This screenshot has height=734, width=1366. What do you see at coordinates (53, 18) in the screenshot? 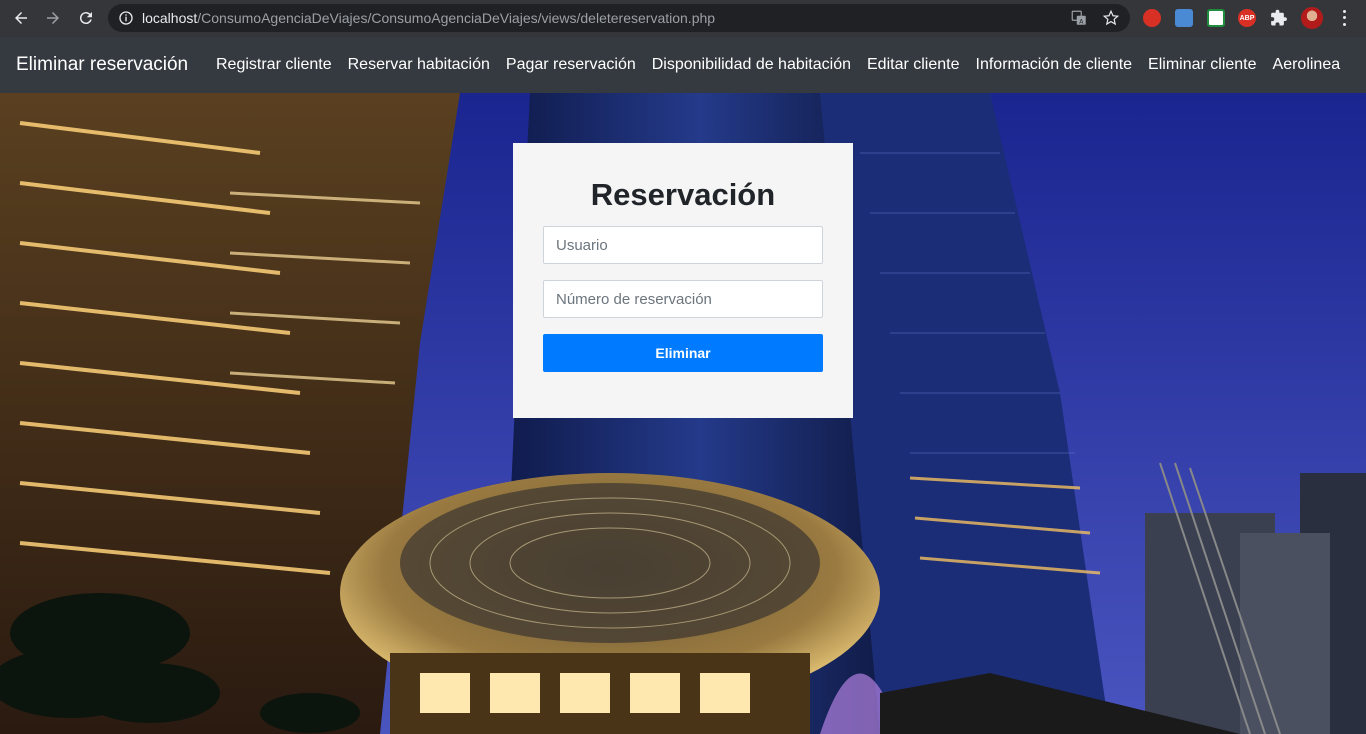
I see `forward-icon` at bounding box center [53, 18].